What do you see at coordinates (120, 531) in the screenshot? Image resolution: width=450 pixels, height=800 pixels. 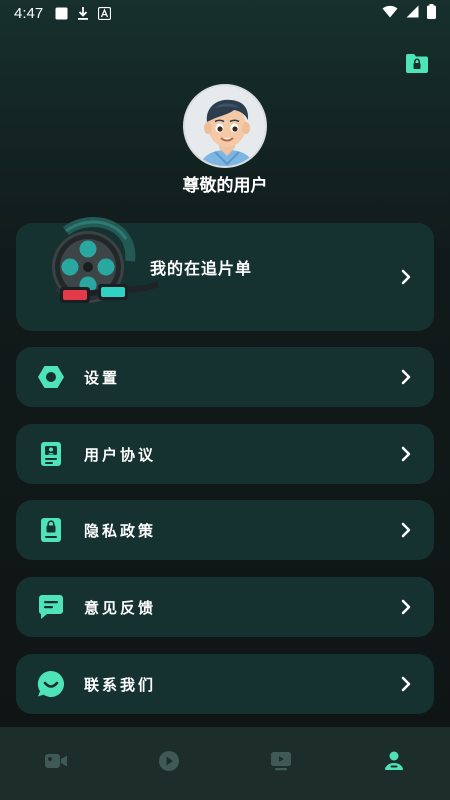 I see `menu-label-privacy-policy: 隐私政策` at bounding box center [120, 531].